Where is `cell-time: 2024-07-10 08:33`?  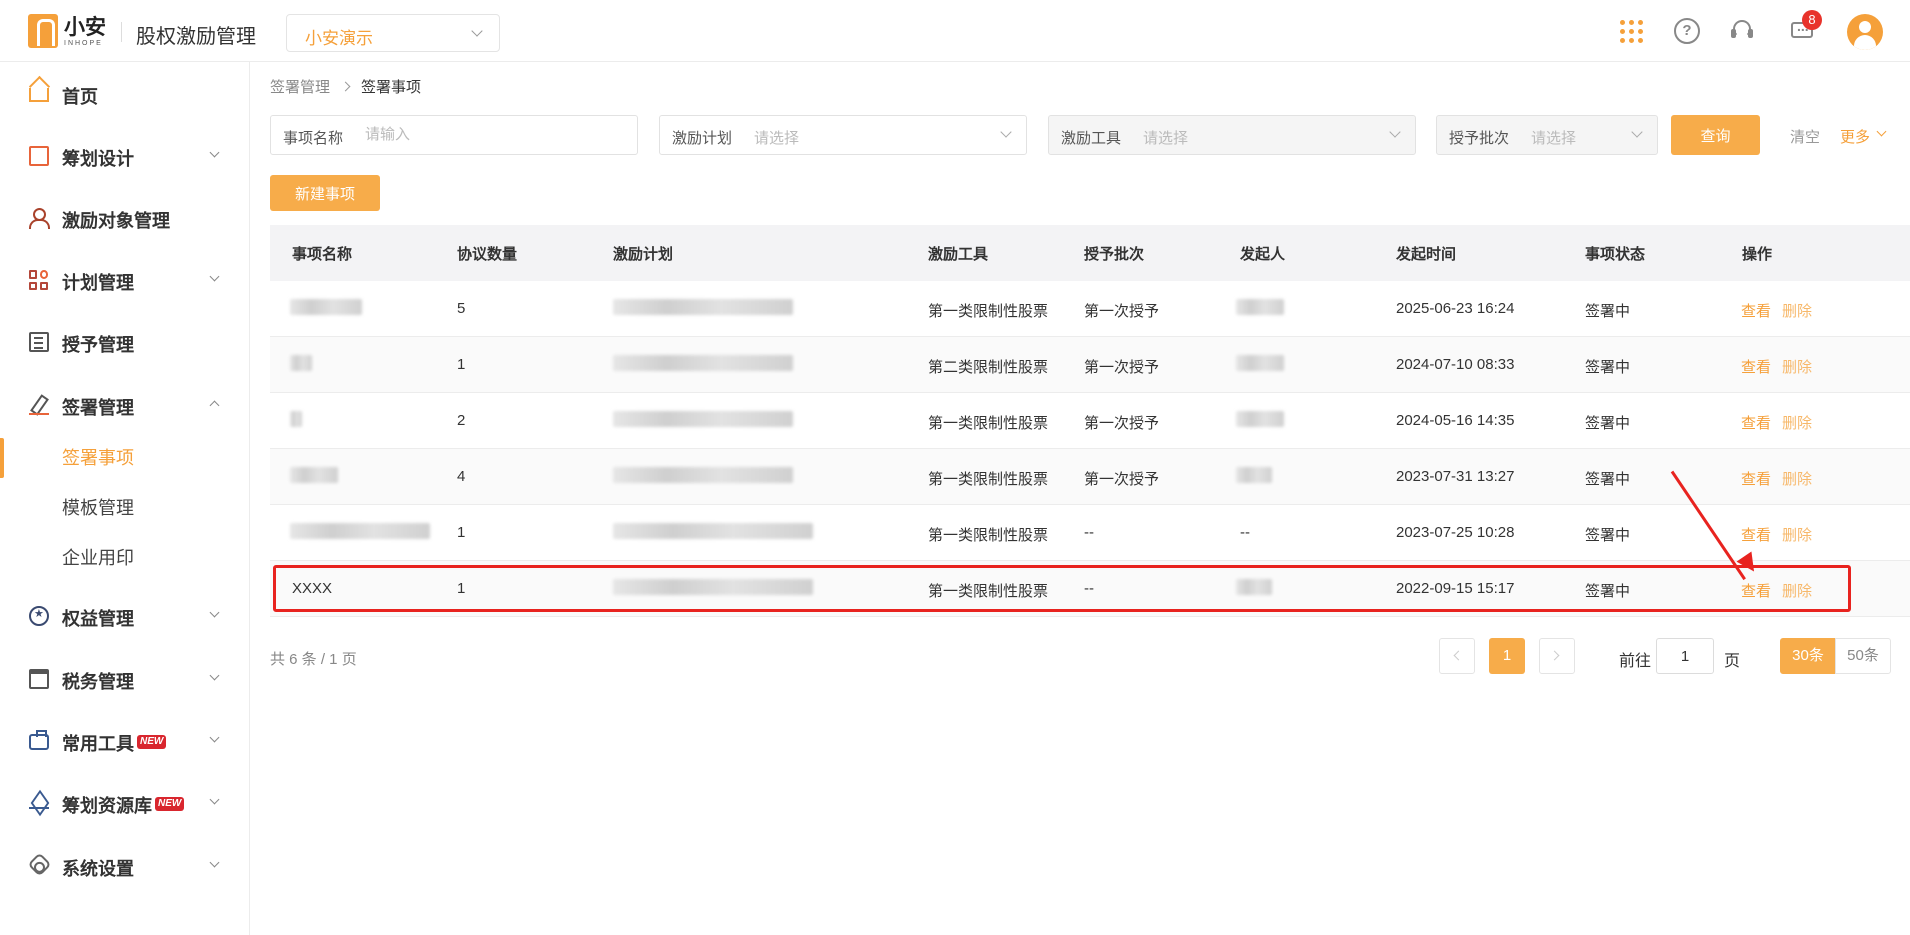 cell-time: 2024-07-10 08:33 is located at coordinates (1455, 364).